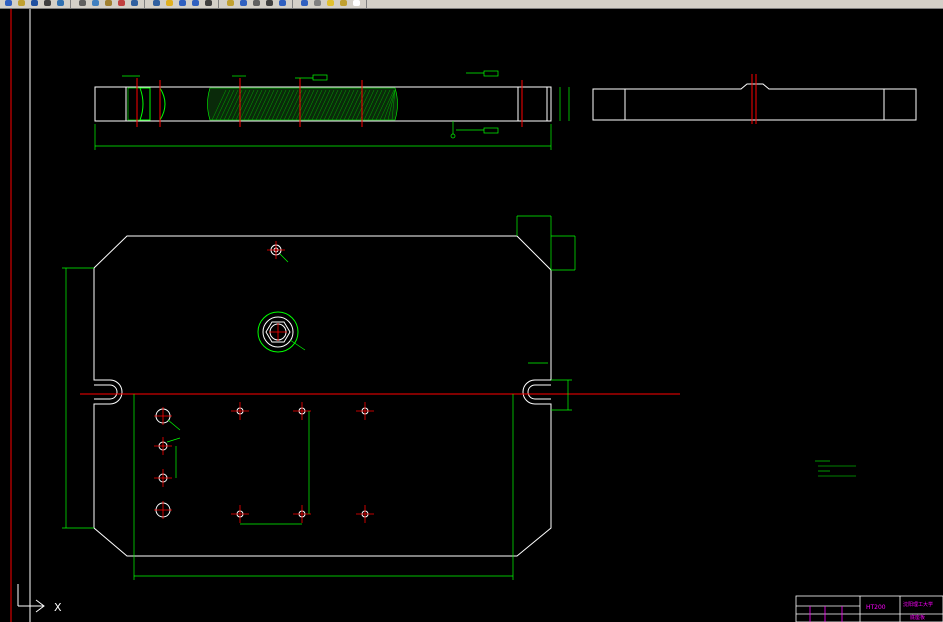 The width and height of the screenshot is (943, 622). What do you see at coordinates (918, 604) in the screenshot?
I see `title-block-school: 沈阳理工大学` at bounding box center [918, 604].